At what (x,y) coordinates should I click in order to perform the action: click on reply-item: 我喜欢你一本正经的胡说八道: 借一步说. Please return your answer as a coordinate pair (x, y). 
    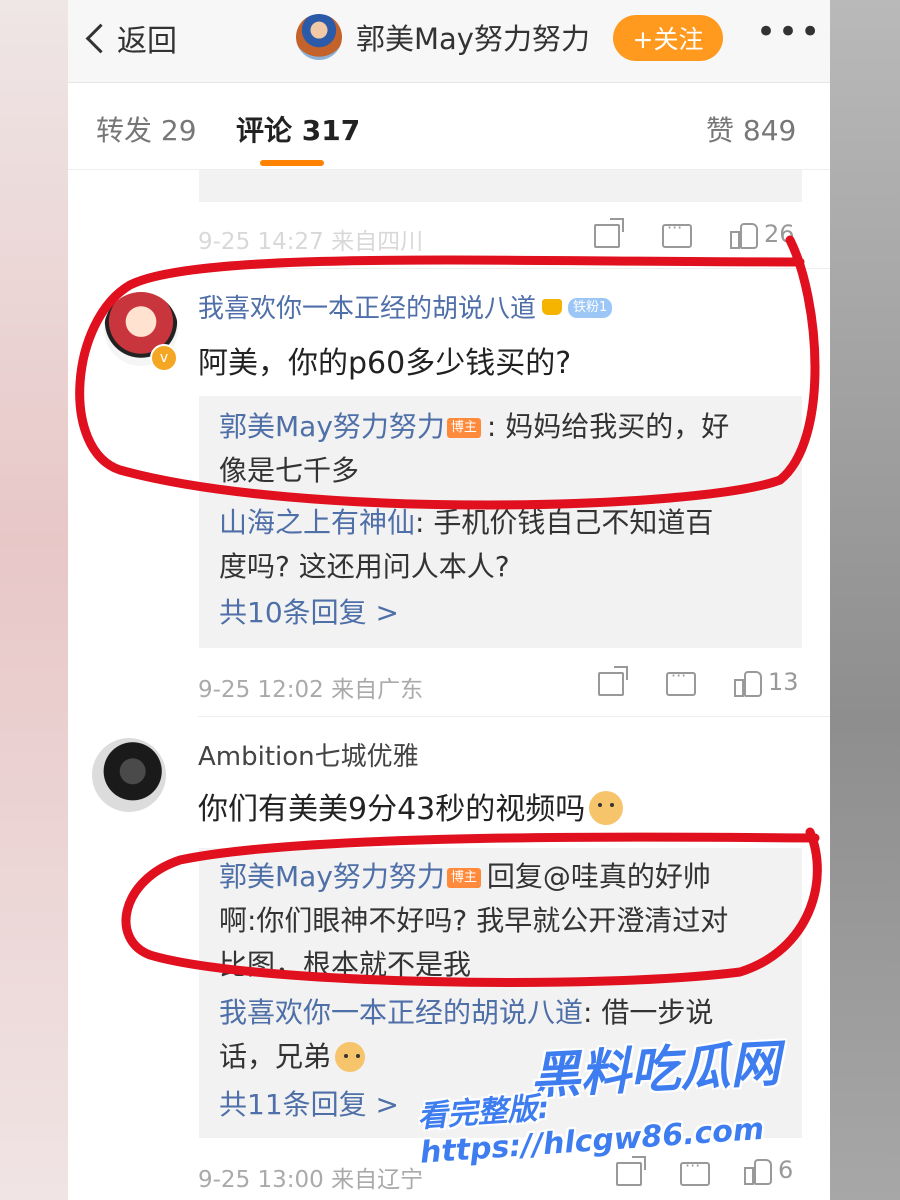
    Looking at the image, I should click on (466, 1013).